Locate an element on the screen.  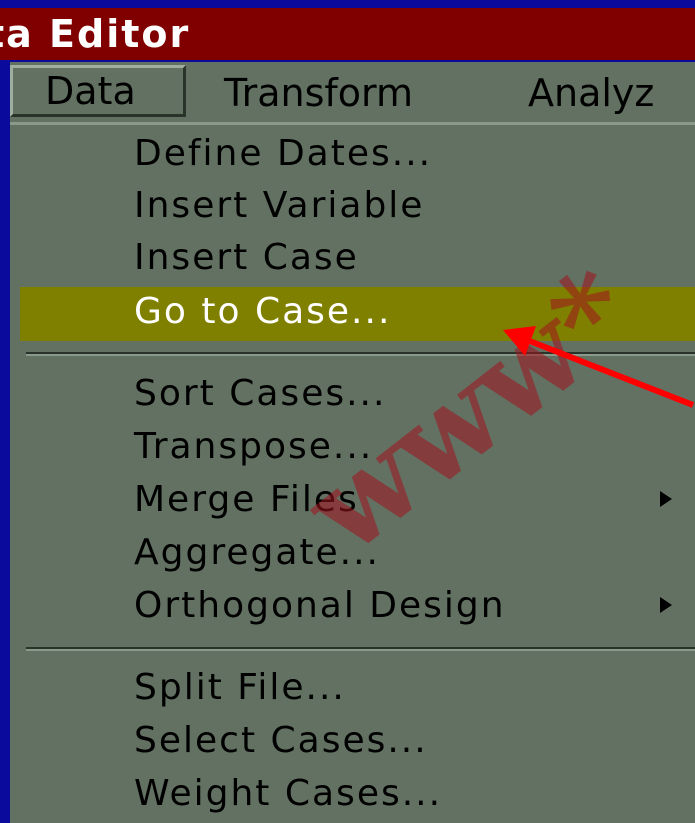
menu-bar: Data Transform Analyz is located at coordinates (352, 93).